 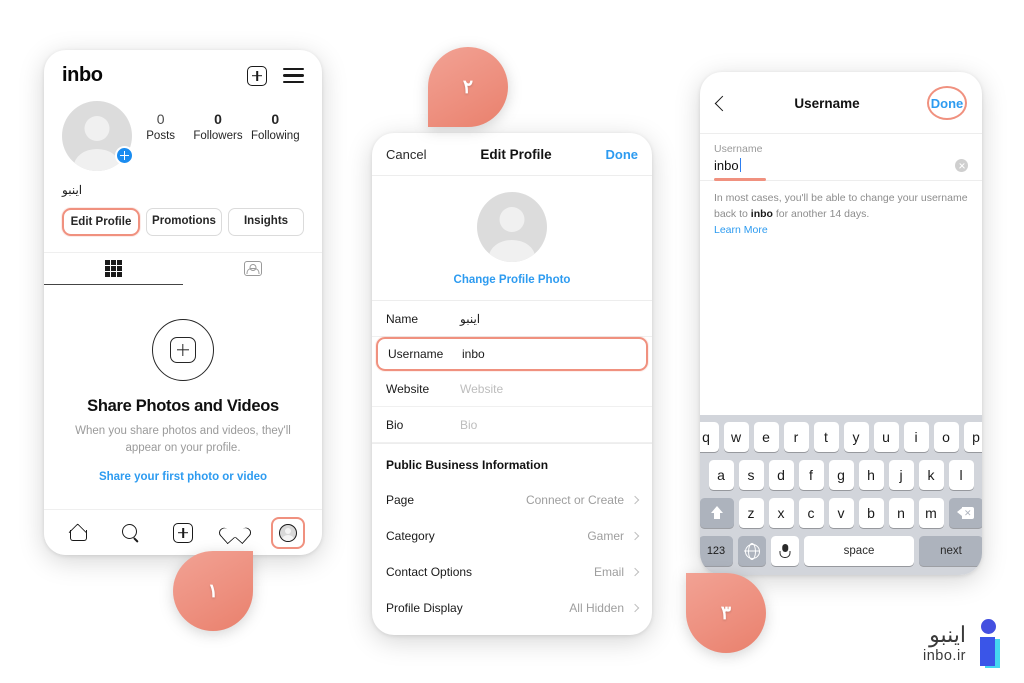 I want to click on next-key: next, so click(x=950, y=551).